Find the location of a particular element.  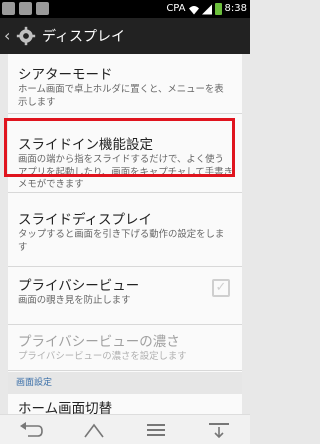

action-bar: ‹ ディスプレイ is located at coordinates (125, 36).